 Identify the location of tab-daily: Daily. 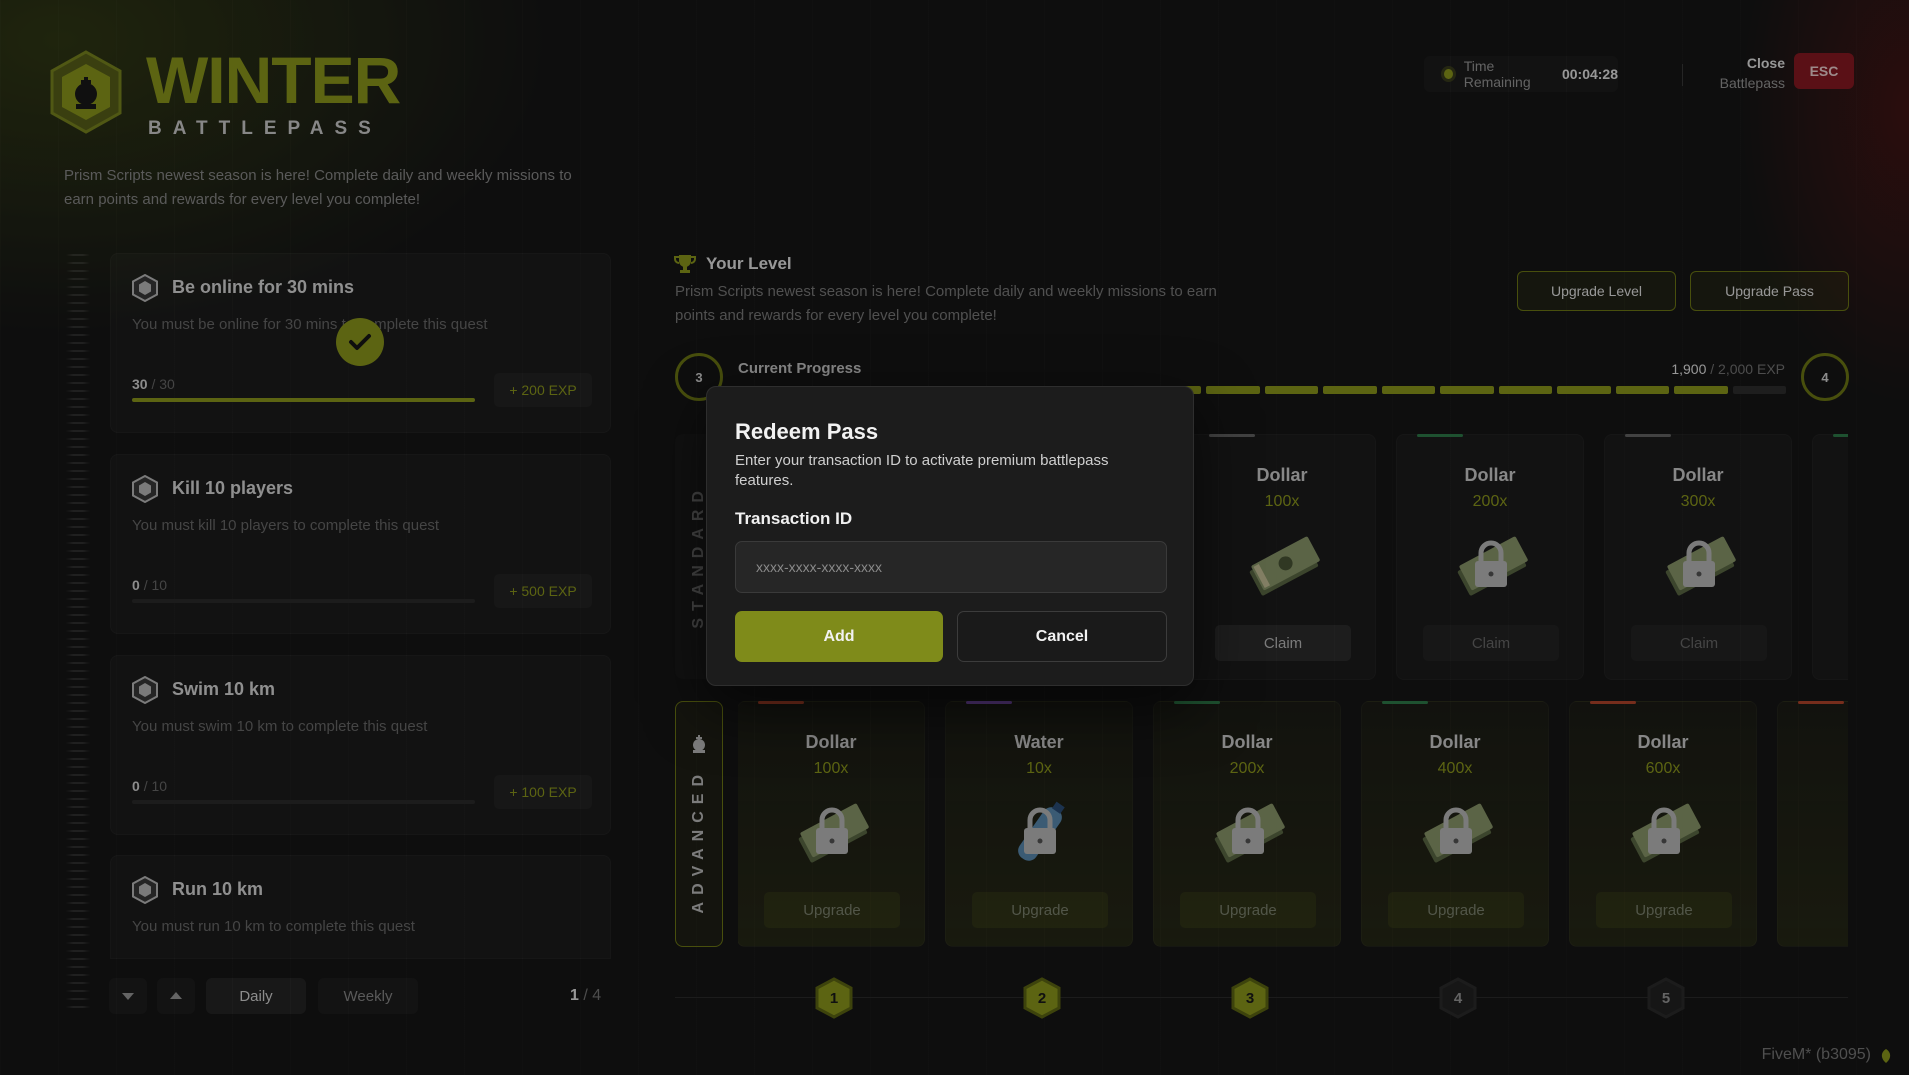
(256, 996).